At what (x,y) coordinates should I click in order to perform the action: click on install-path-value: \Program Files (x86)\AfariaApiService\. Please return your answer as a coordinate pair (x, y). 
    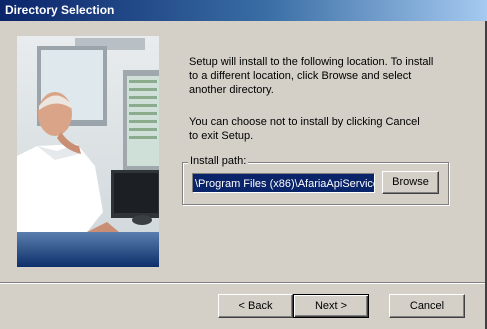
    Looking at the image, I should click on (285, 184).